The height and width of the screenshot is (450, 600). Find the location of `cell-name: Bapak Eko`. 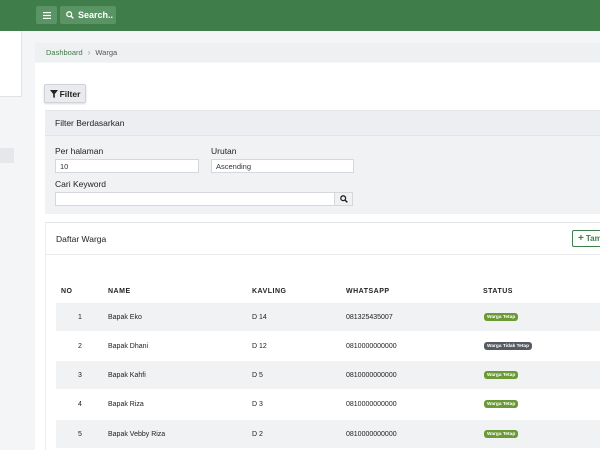

cell-name: Bapak Eko is located at coordinates (125, 317).